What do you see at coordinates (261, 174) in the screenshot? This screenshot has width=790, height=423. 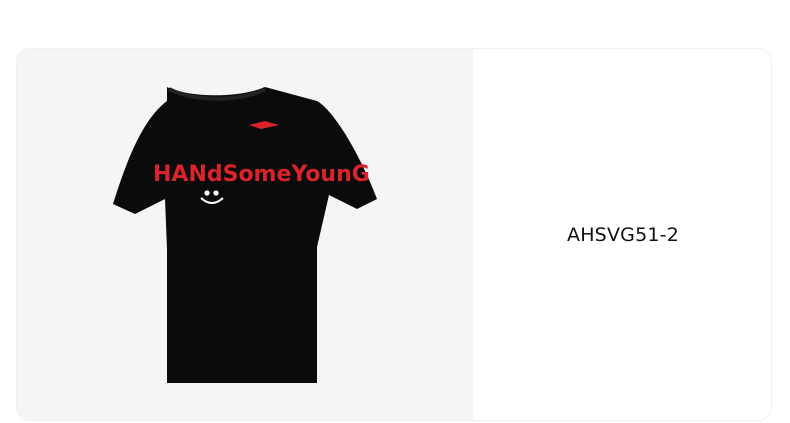 I see `print-text: HANdSomeYounG` at bounding box center [261, 174].